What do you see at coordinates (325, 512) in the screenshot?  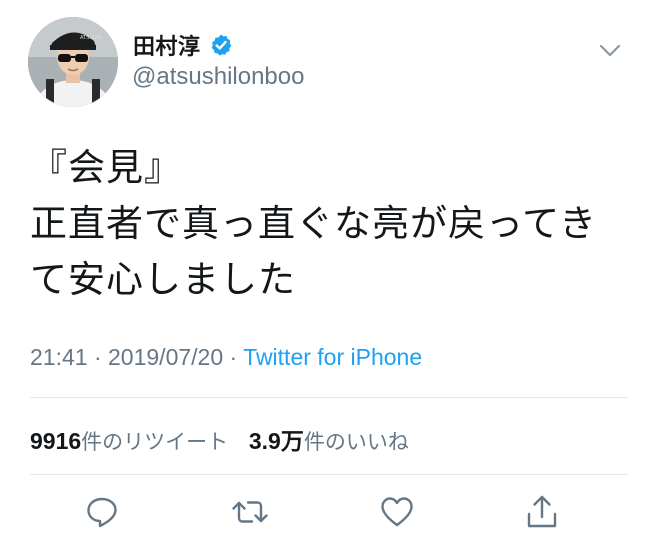 I see `tweet-actions` at bounding box center [325, 512].